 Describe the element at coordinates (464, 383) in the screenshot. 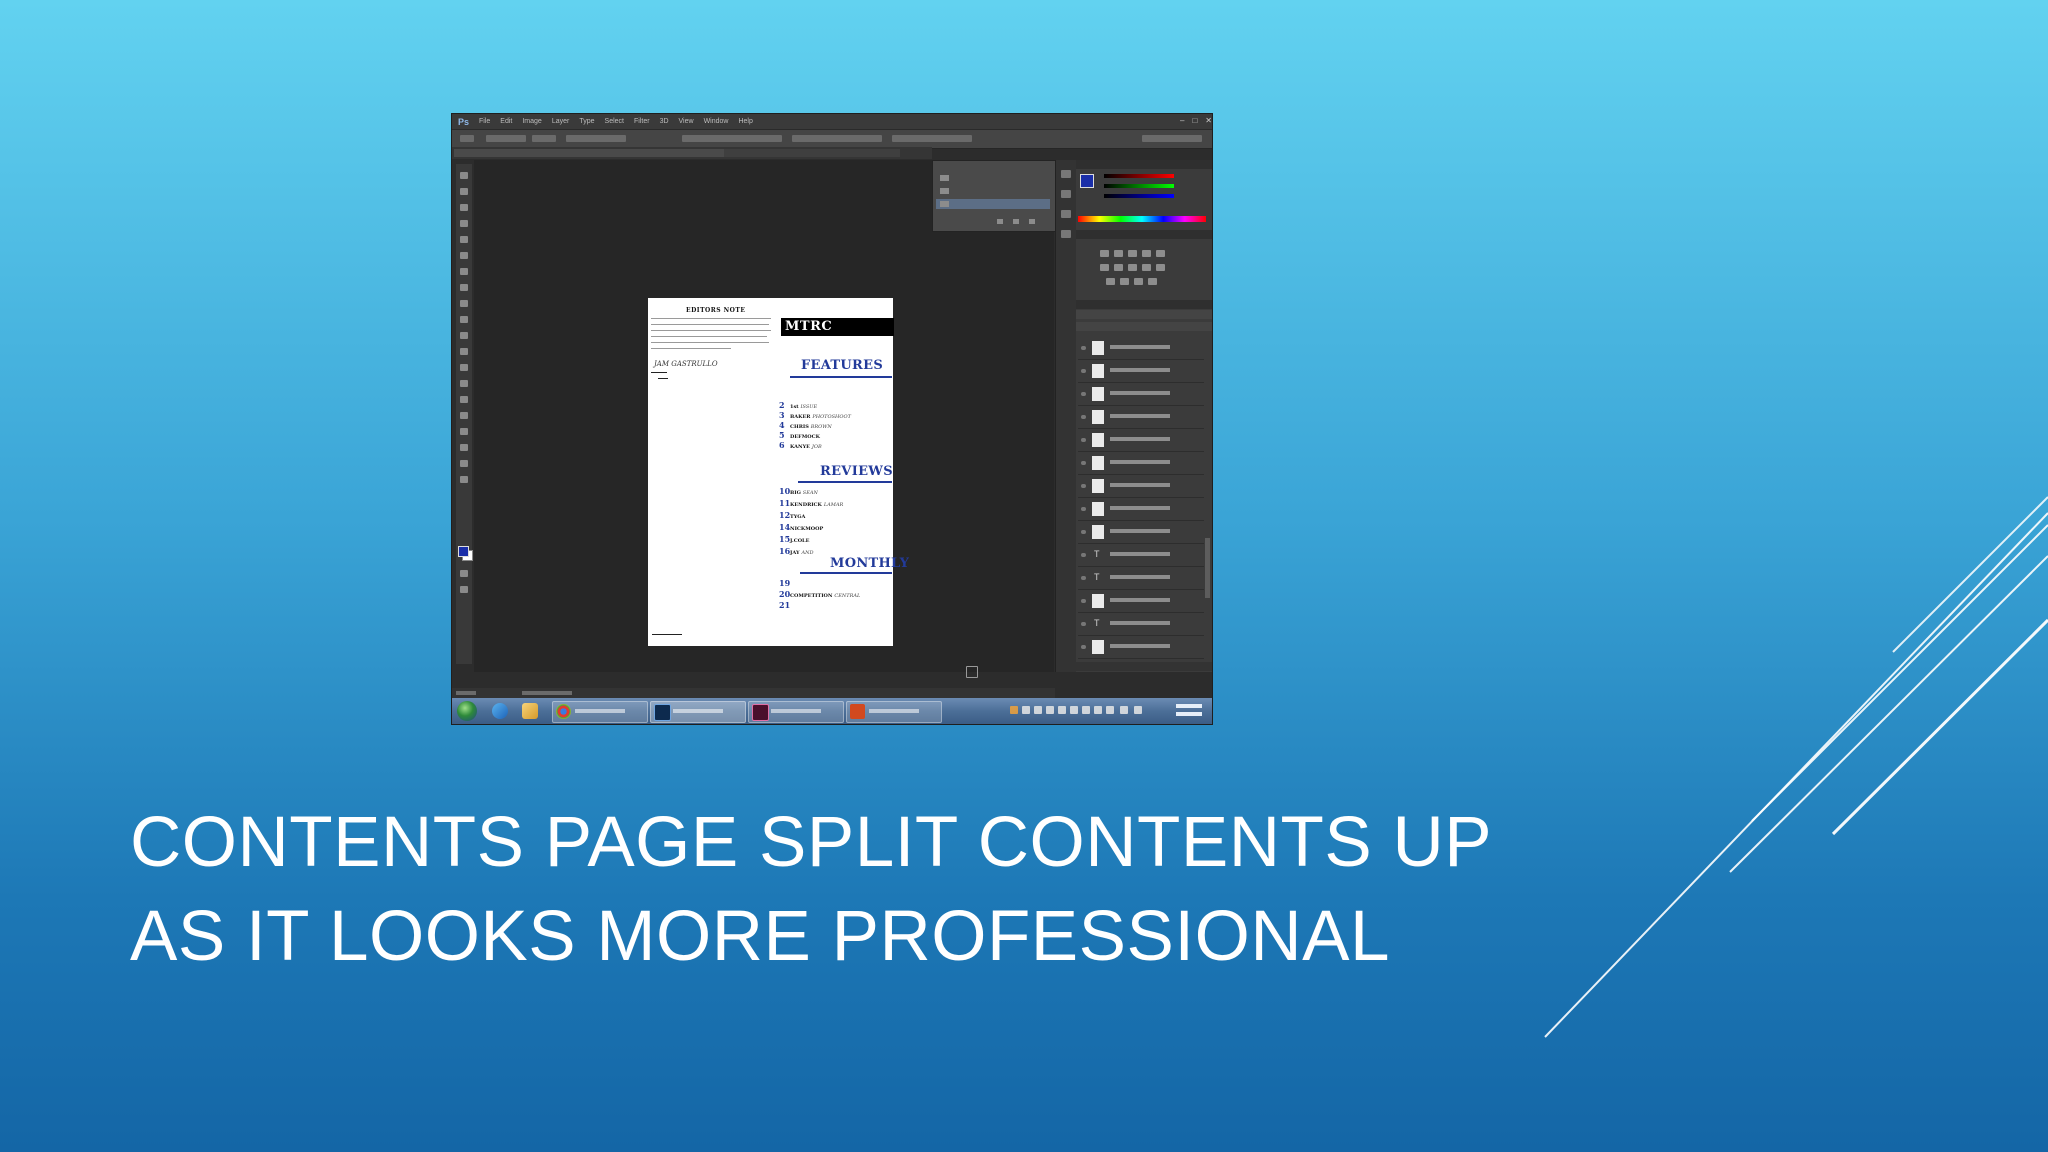

I see `dodge-tool-icon` at that location.